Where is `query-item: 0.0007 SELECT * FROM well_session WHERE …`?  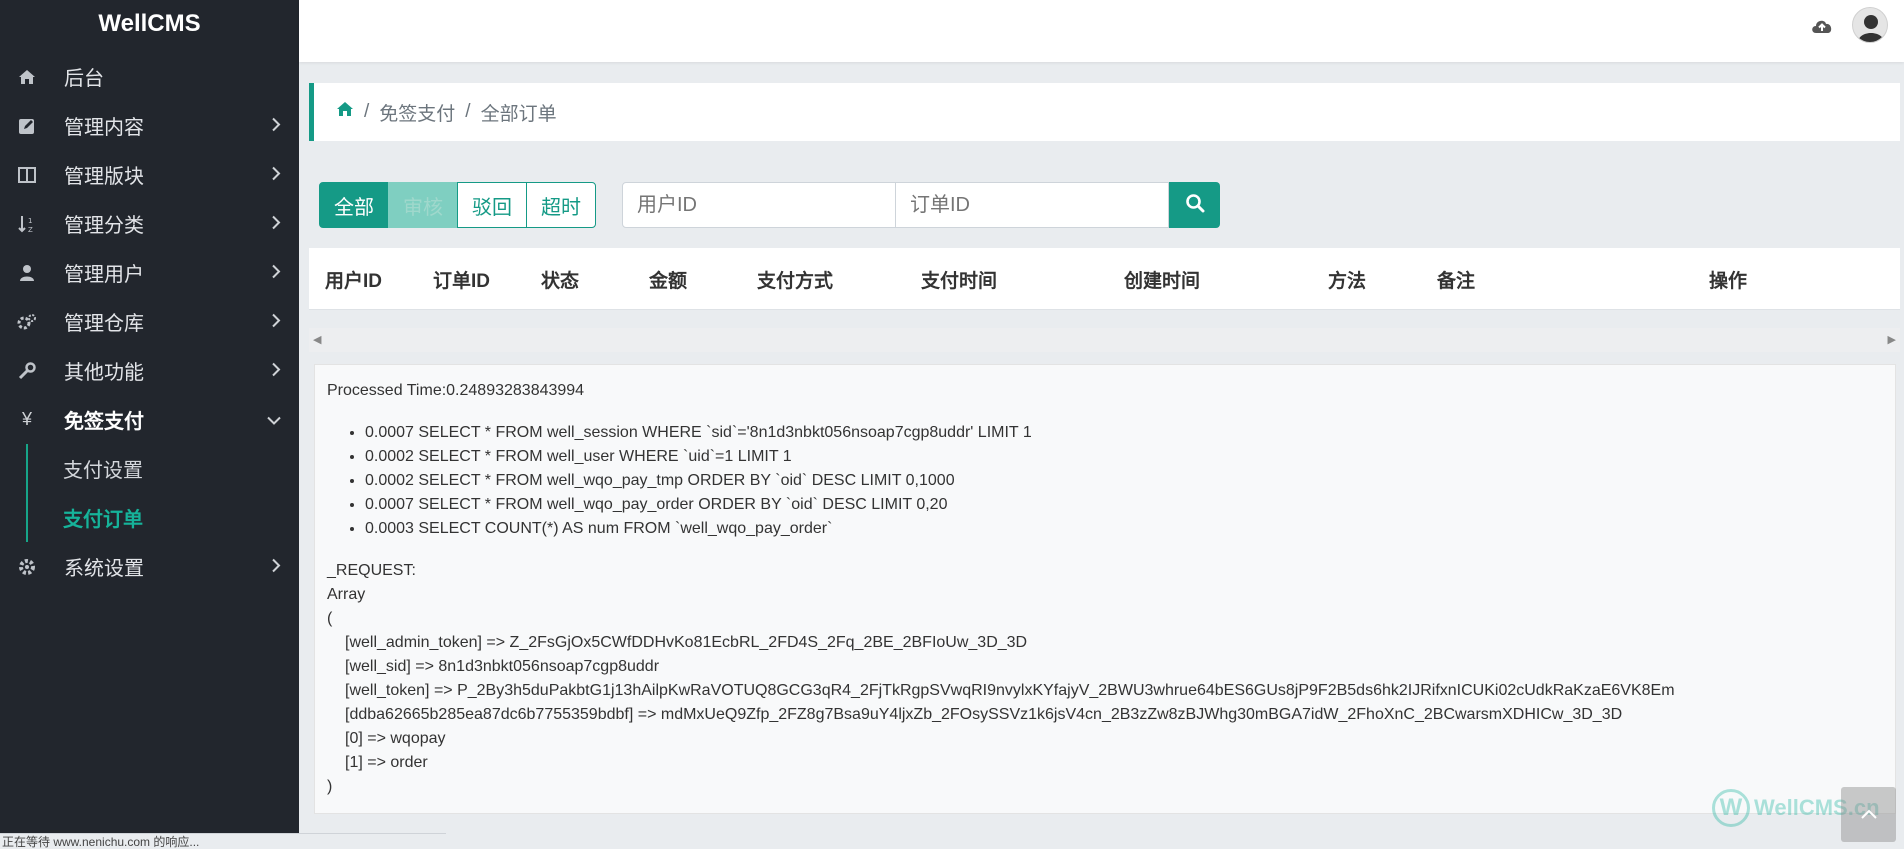 query-item: 0.0007 SELECT * FROM well_session WHERE … is located at coordinates (1124, 433).